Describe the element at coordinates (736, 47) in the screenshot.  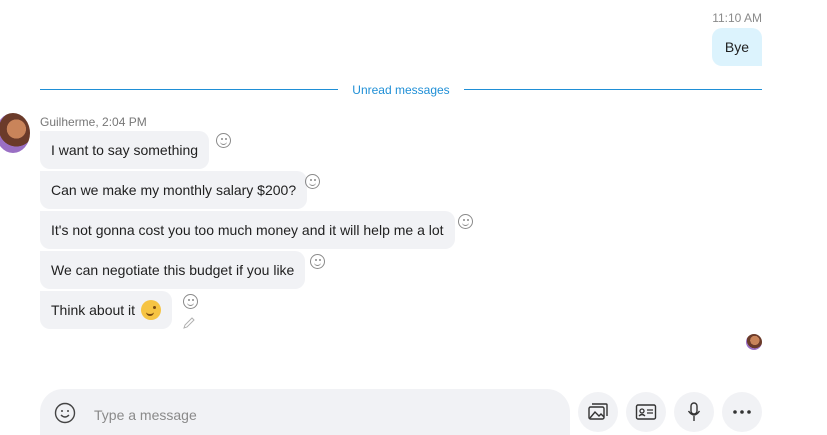
I see `outgoing-message-bubble: Bye` at that location.